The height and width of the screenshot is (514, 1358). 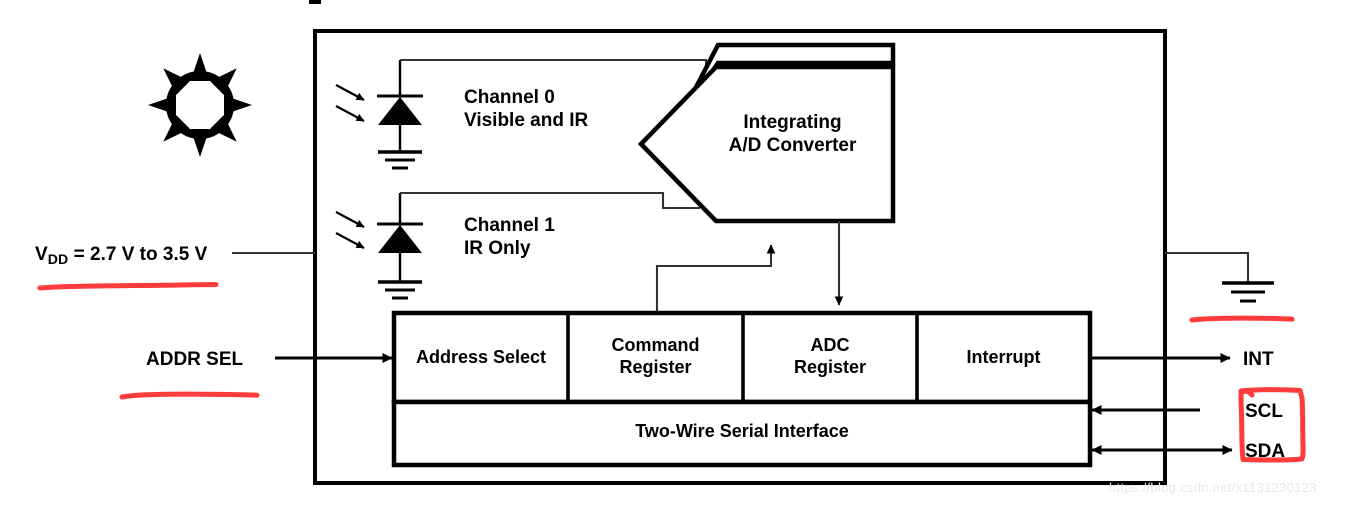 I want to click on register-cell-address-select: Address Select, so click(x=481, y=358).